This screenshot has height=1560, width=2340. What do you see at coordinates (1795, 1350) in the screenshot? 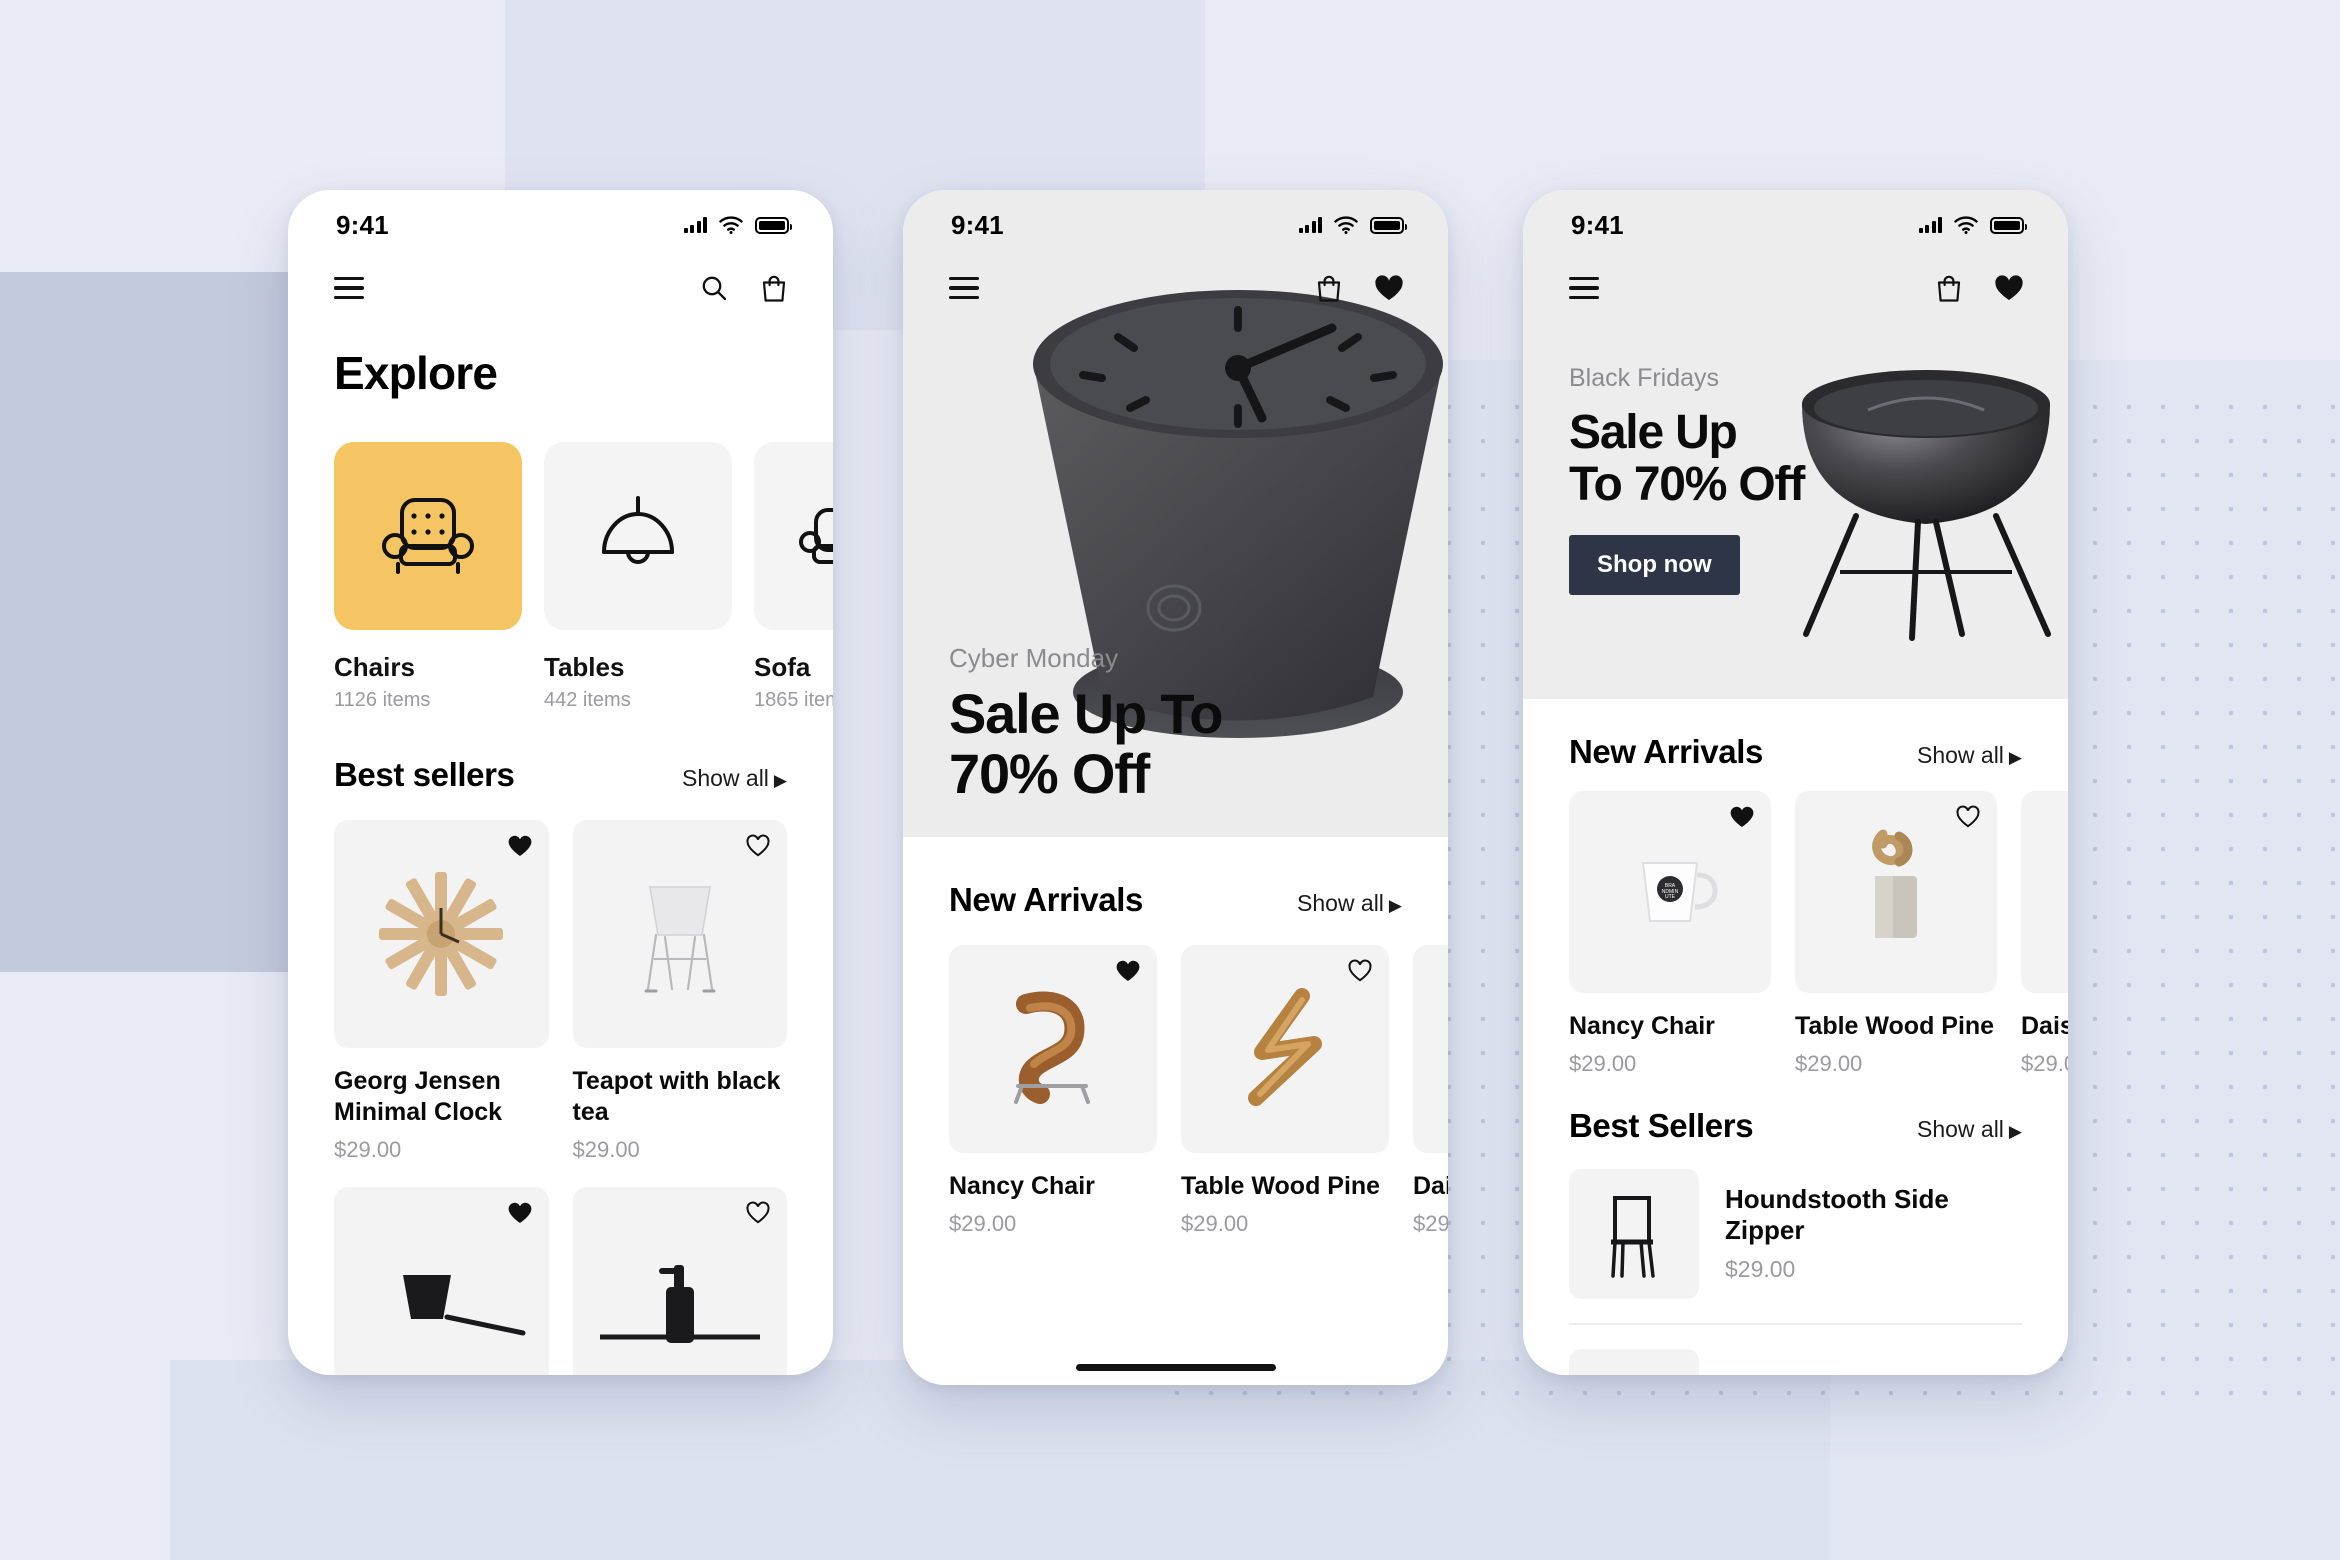
I see `best-seller-list-item: Ovora Design Table Teak` at bounding box center [1795, 1350].